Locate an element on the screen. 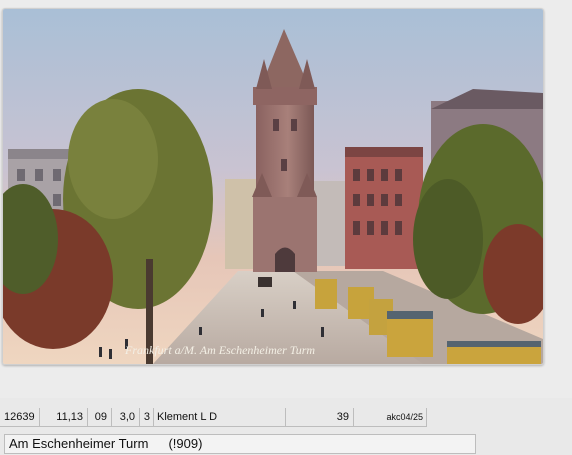  listing-price: 39 is located at coordinates (320, 417).